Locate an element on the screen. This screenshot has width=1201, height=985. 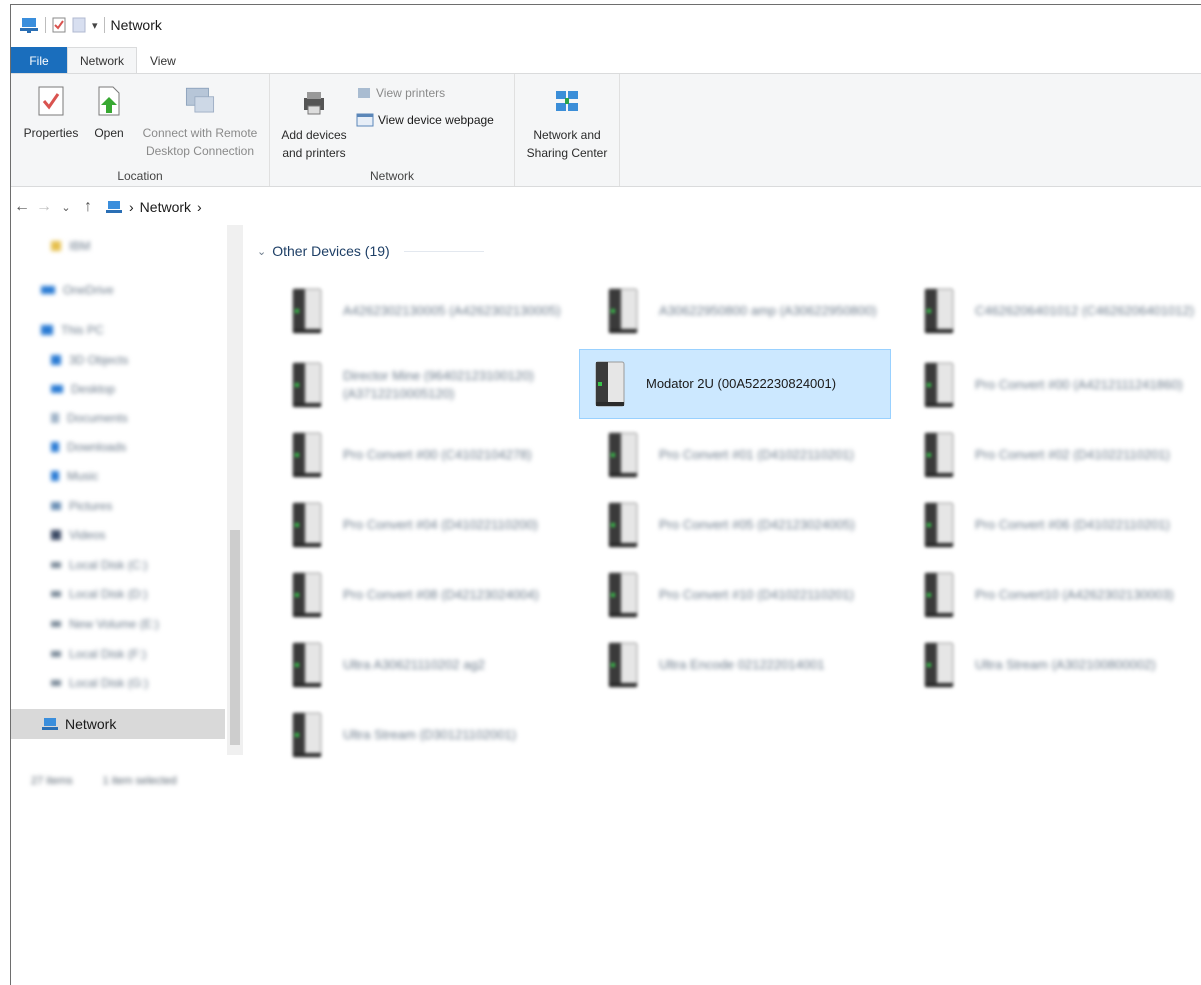
properties-check-icon is located at coordinates (59, 25).